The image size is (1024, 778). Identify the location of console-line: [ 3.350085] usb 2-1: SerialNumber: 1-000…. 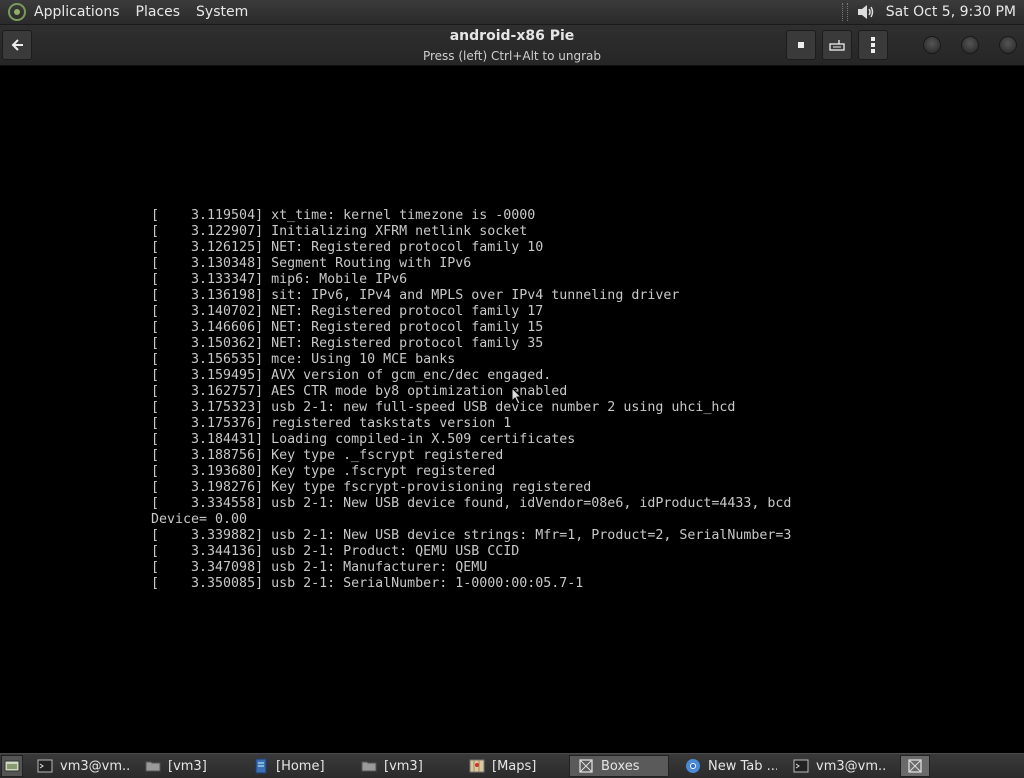
(367, 583).